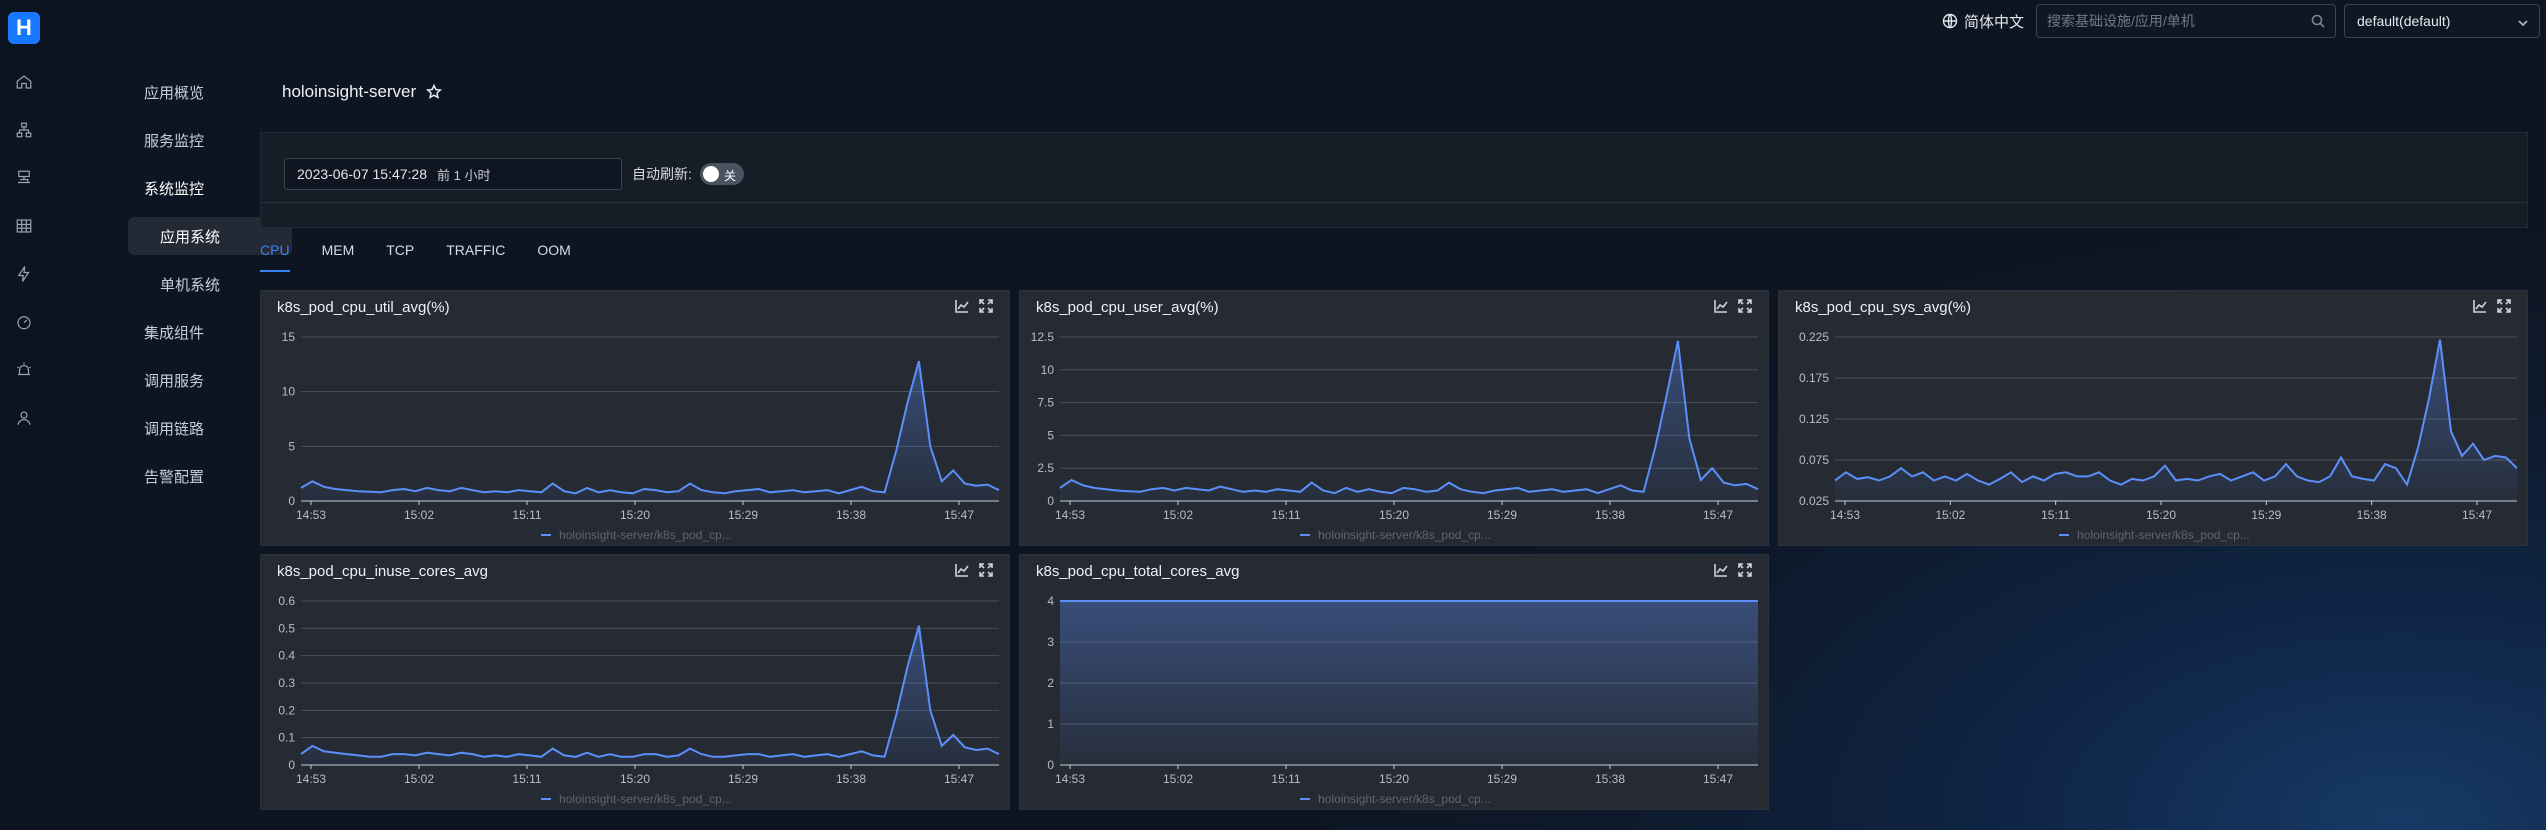 This screenshot has height=830, width=2546. Describe the element at coordinates (24, 178) in the screenshot. I see `server-icon` at that location.